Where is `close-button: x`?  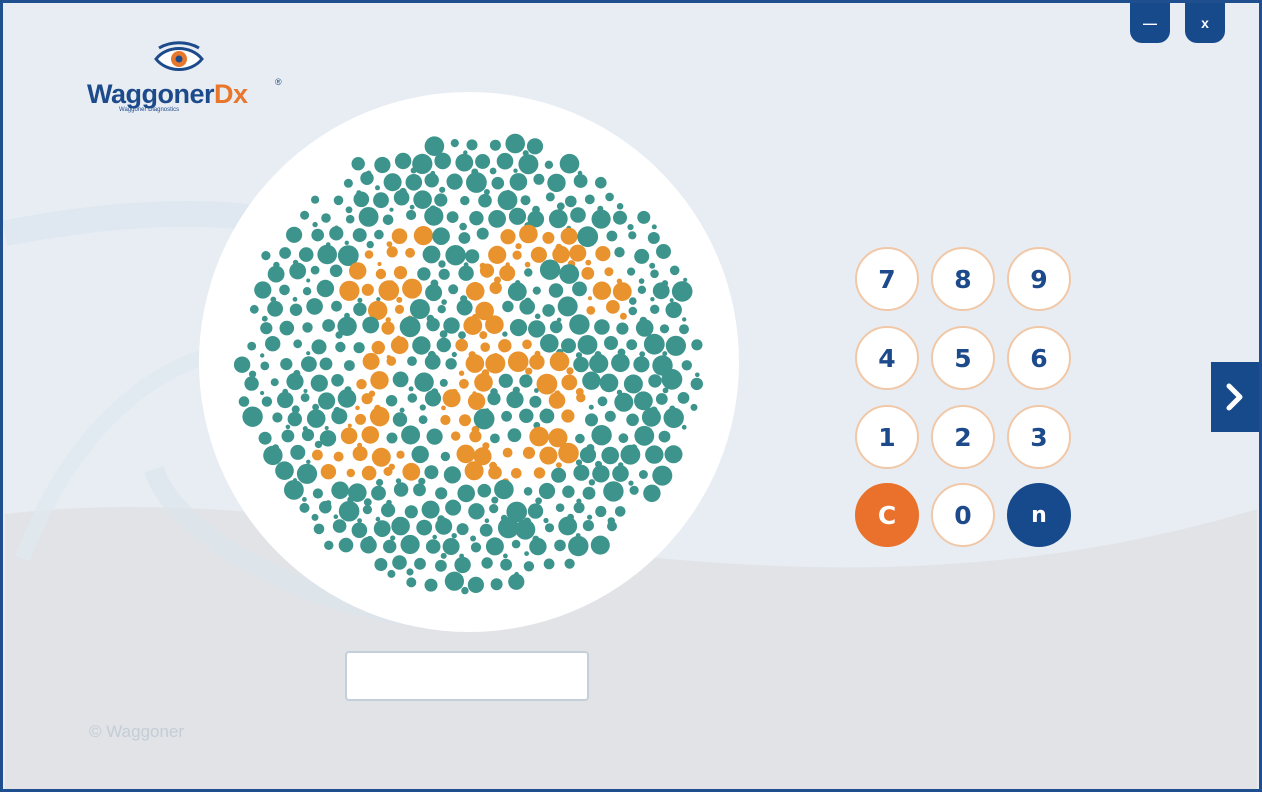
close-button: x is located at coordinates (1205, 23).